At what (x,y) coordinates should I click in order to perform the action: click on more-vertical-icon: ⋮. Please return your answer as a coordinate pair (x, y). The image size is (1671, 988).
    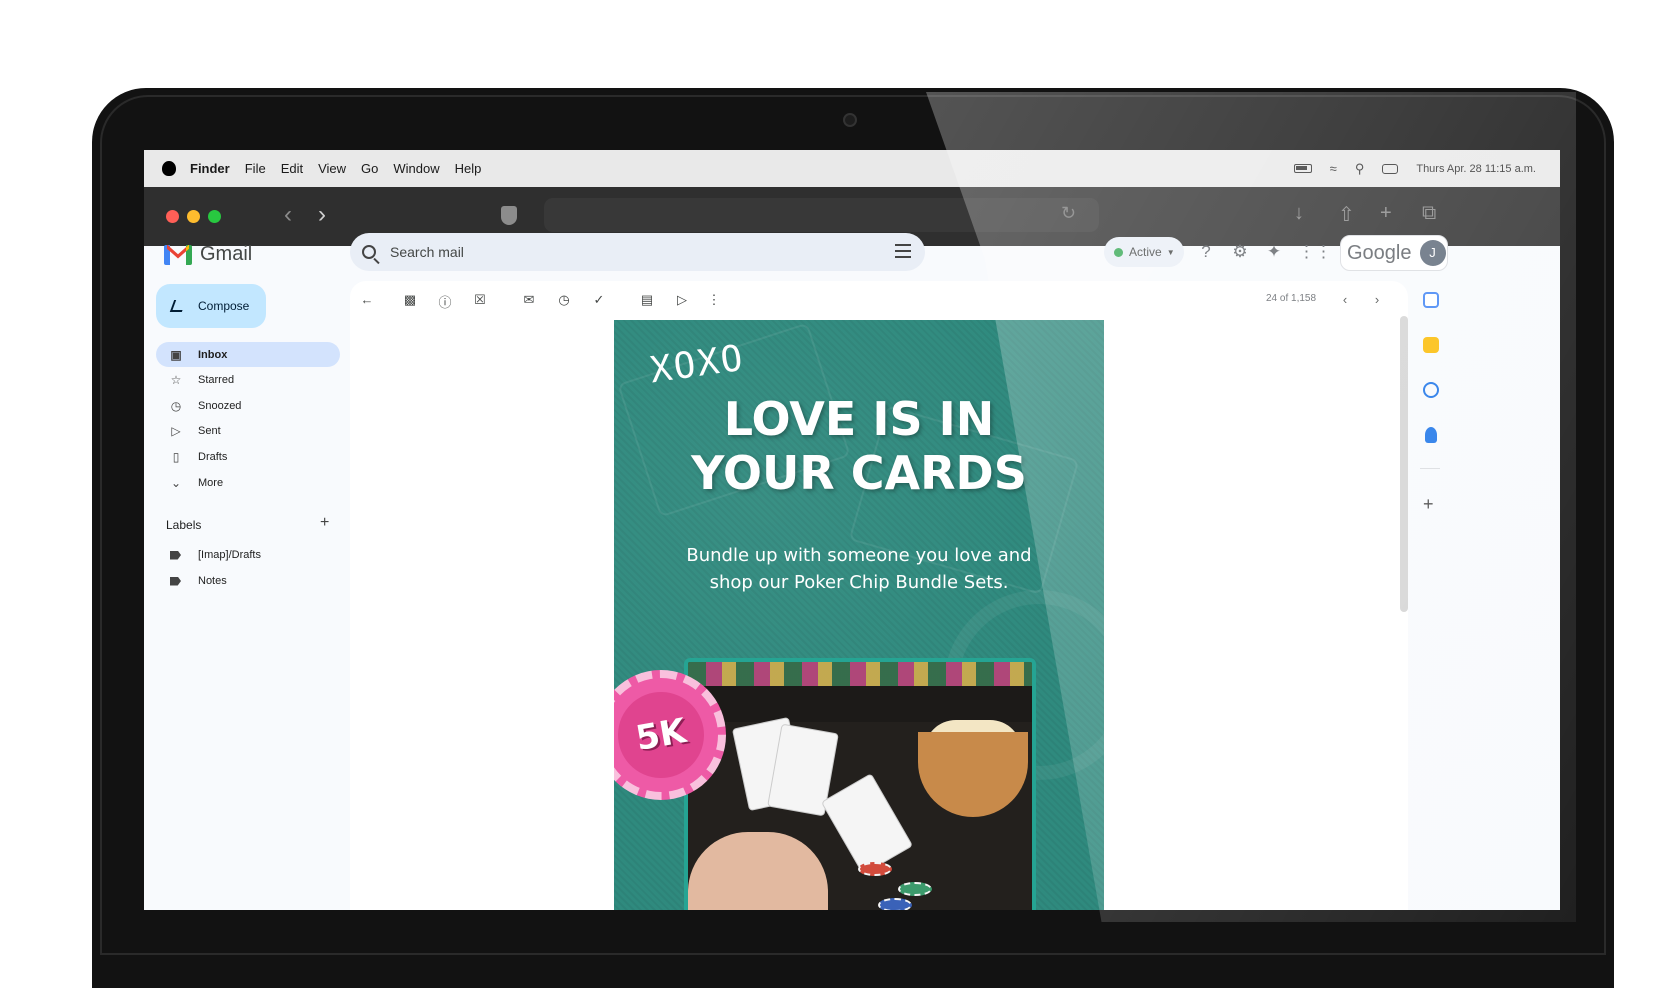
    Looking at the image, I should click on (714, 300).